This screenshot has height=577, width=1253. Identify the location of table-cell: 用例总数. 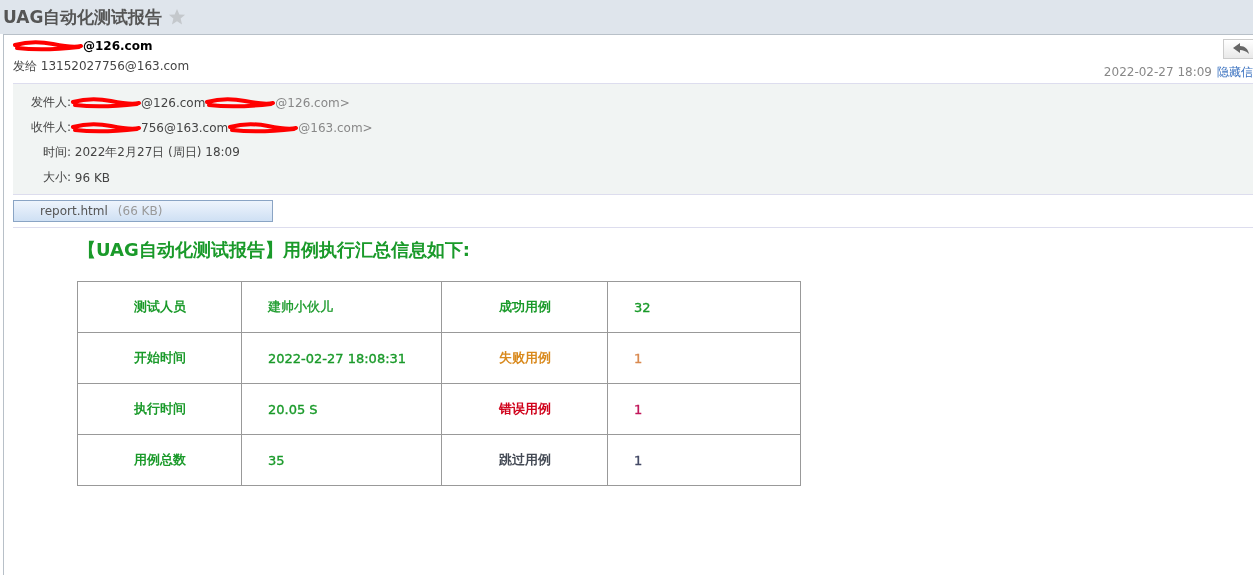
(159, 460).